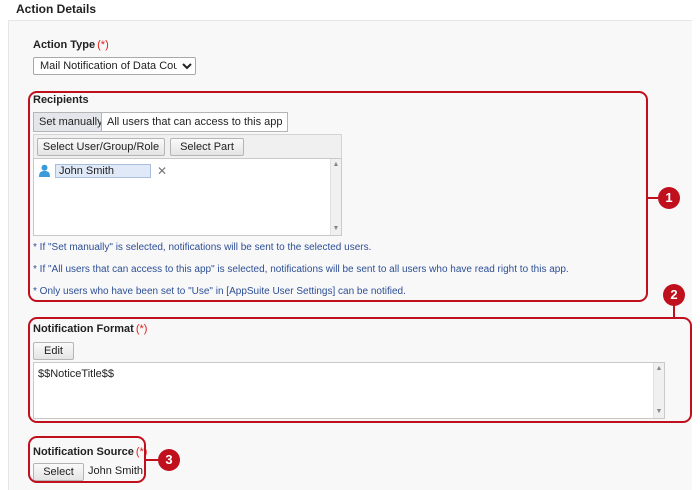 This screenshot has width=700, height=490. I want to click on callout-badge-2: 2, so click(674, 295).